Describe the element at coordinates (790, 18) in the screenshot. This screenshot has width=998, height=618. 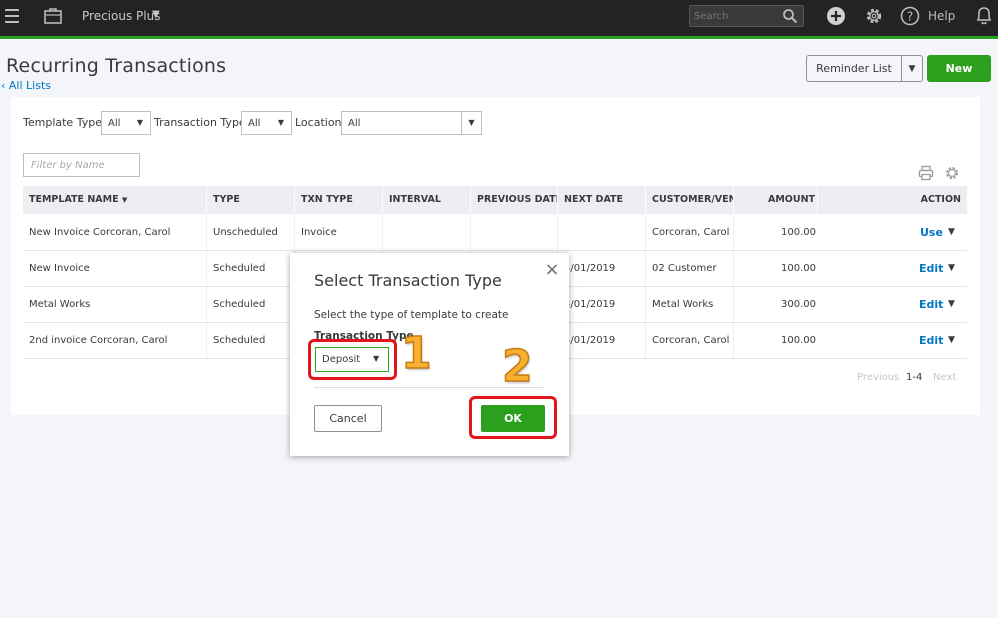
I see `search-icon` at that location.